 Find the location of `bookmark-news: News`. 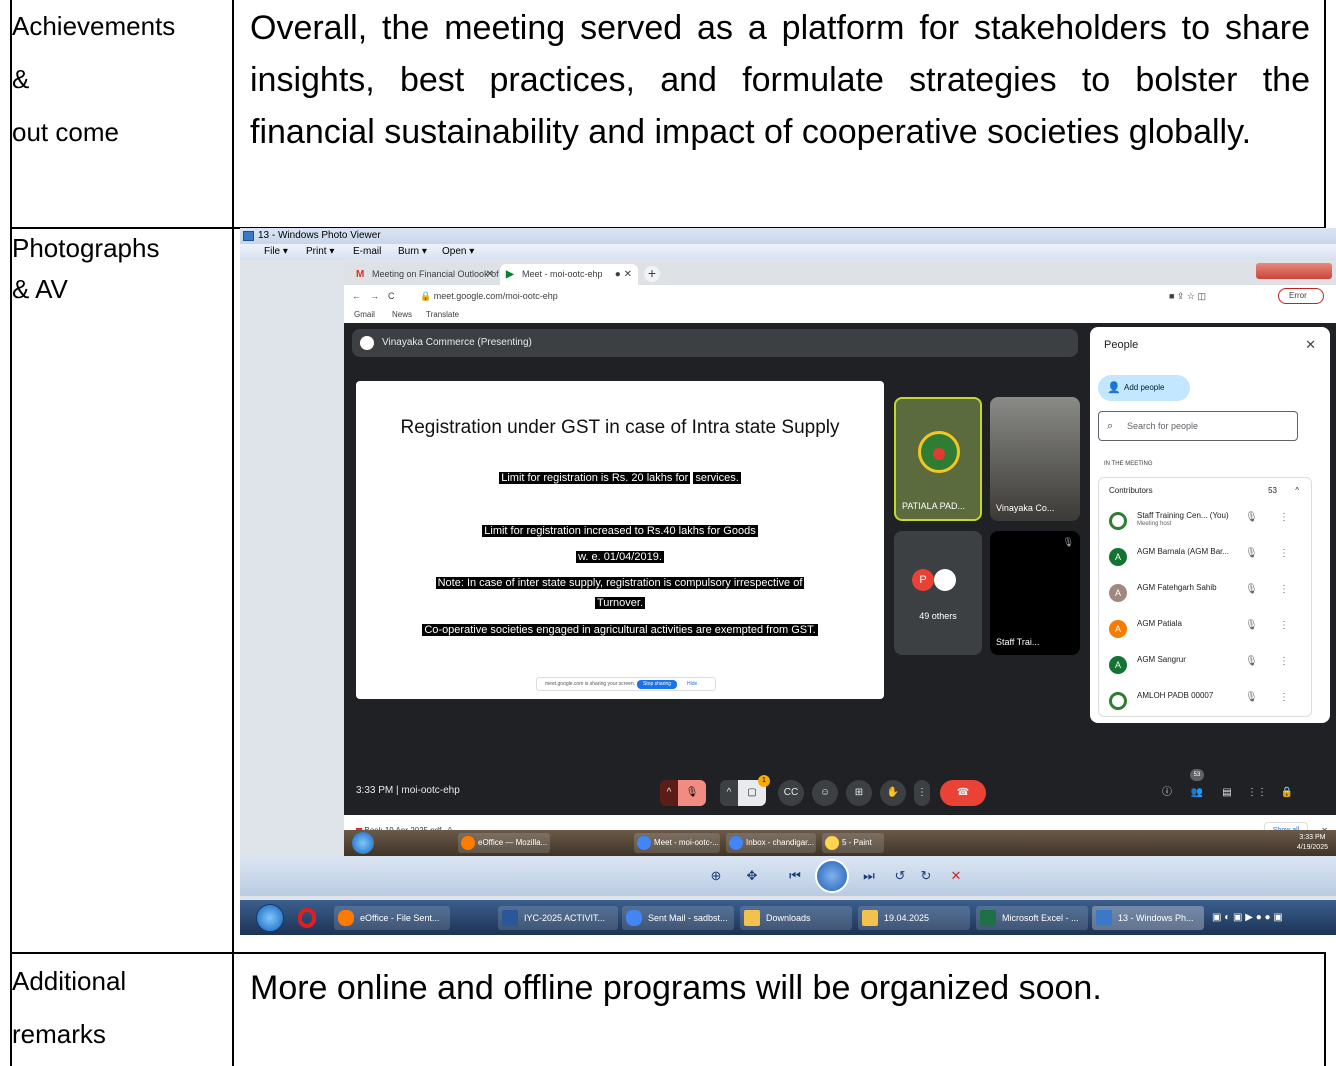

bookmark-news: News is located at coordinates (402, 315).